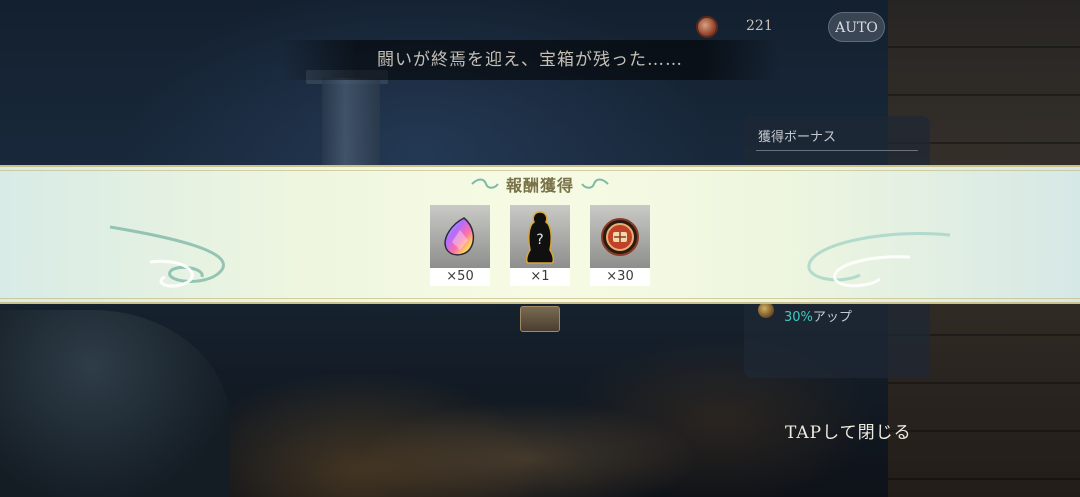  Describe the element at coordinates (832, 317) in the screenshot. I see `bonus-rate-suffix: アップ` at that location.